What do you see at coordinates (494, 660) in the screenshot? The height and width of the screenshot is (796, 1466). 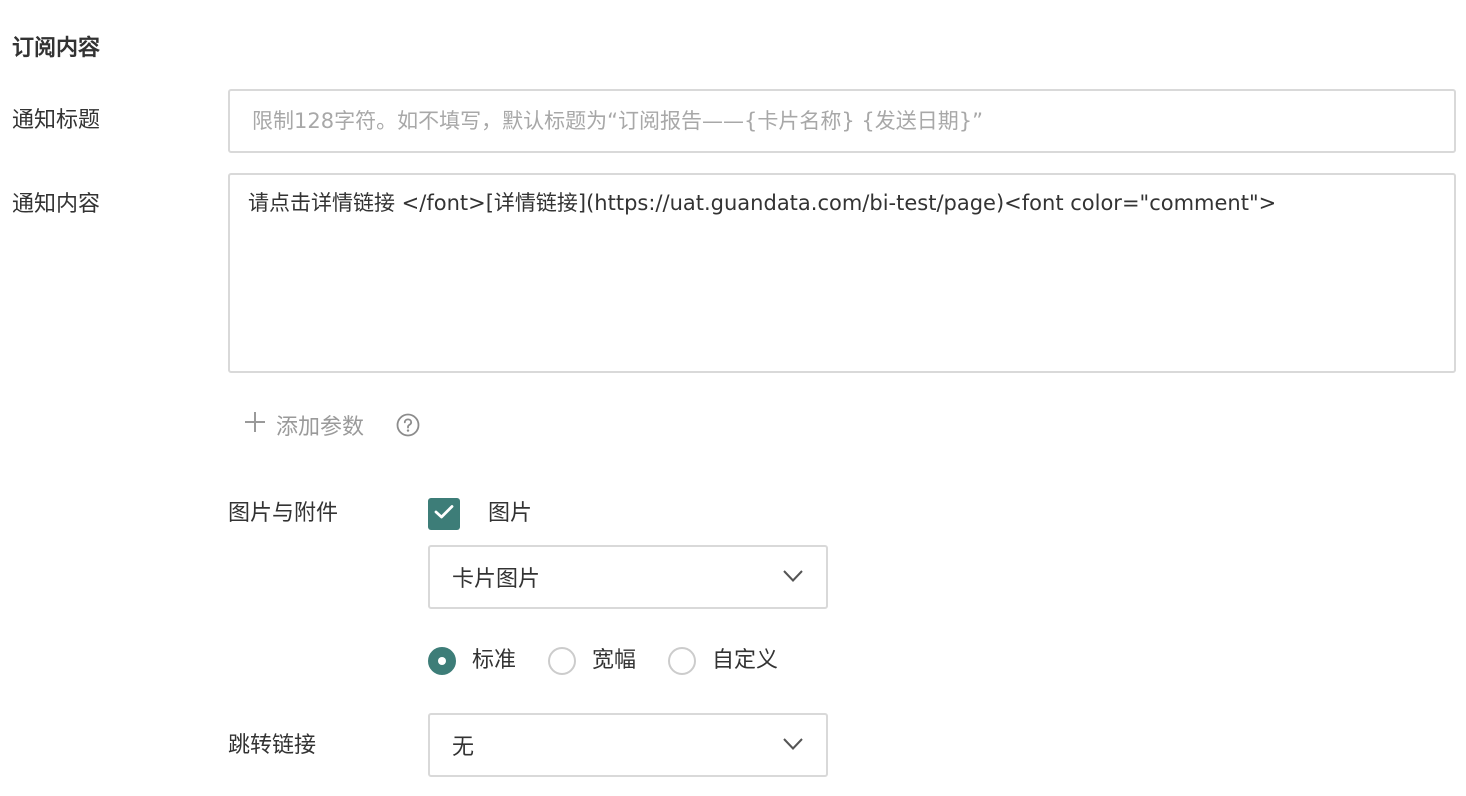 I see `radio-standard-label: 标准` at bounding box center [494, 660].